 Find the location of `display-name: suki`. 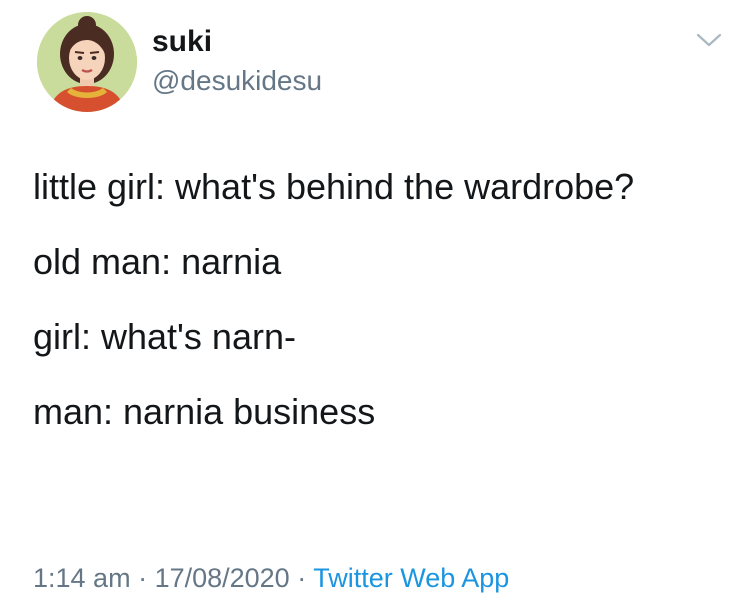

display-name: suki is located at coordinates (182, 42).